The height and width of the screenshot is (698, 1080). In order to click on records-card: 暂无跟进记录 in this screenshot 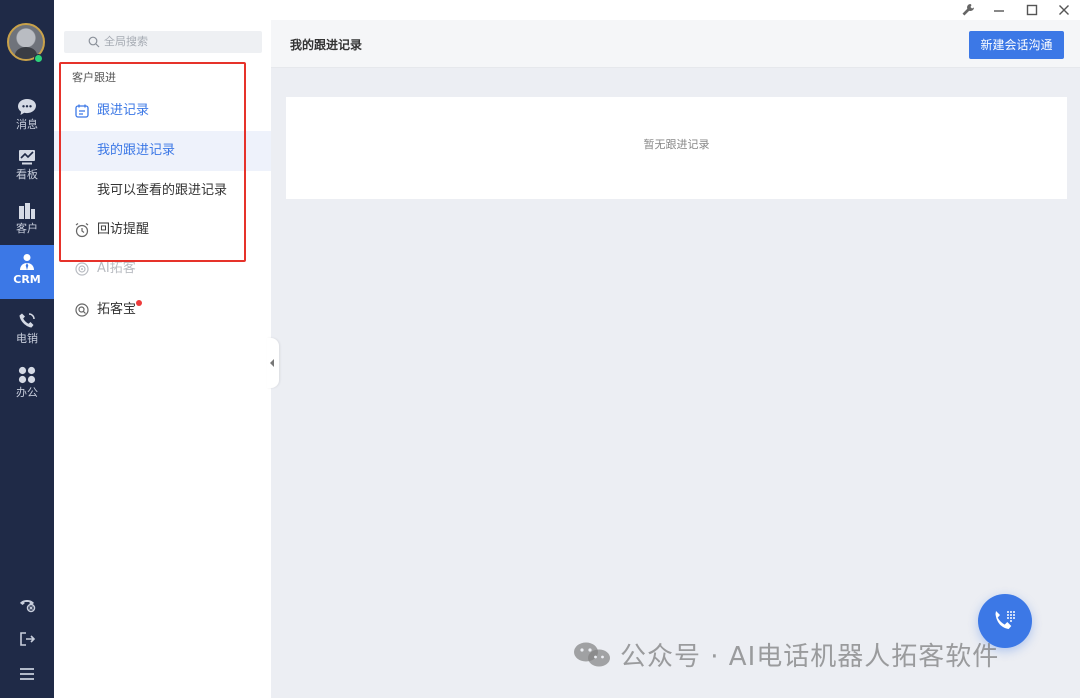, I will do `click(676, 148)`.